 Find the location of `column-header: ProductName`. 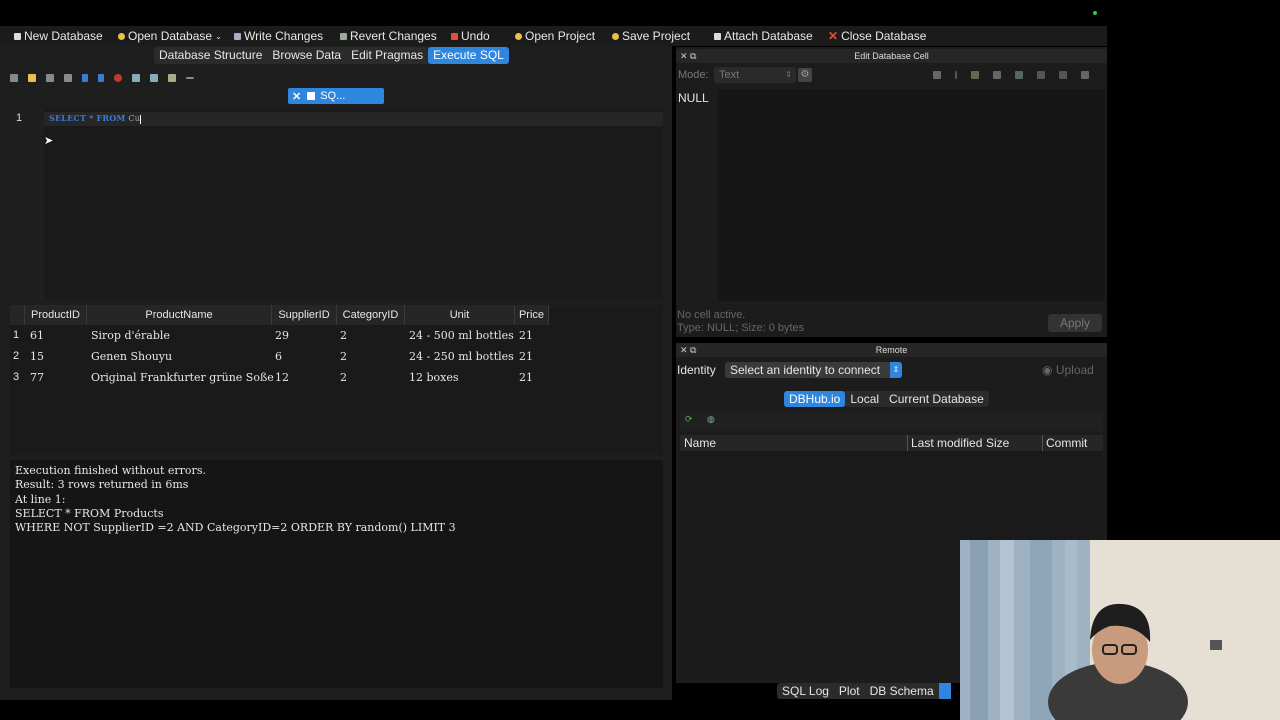

column-header: ProductName is located at coordinates (179, 315).